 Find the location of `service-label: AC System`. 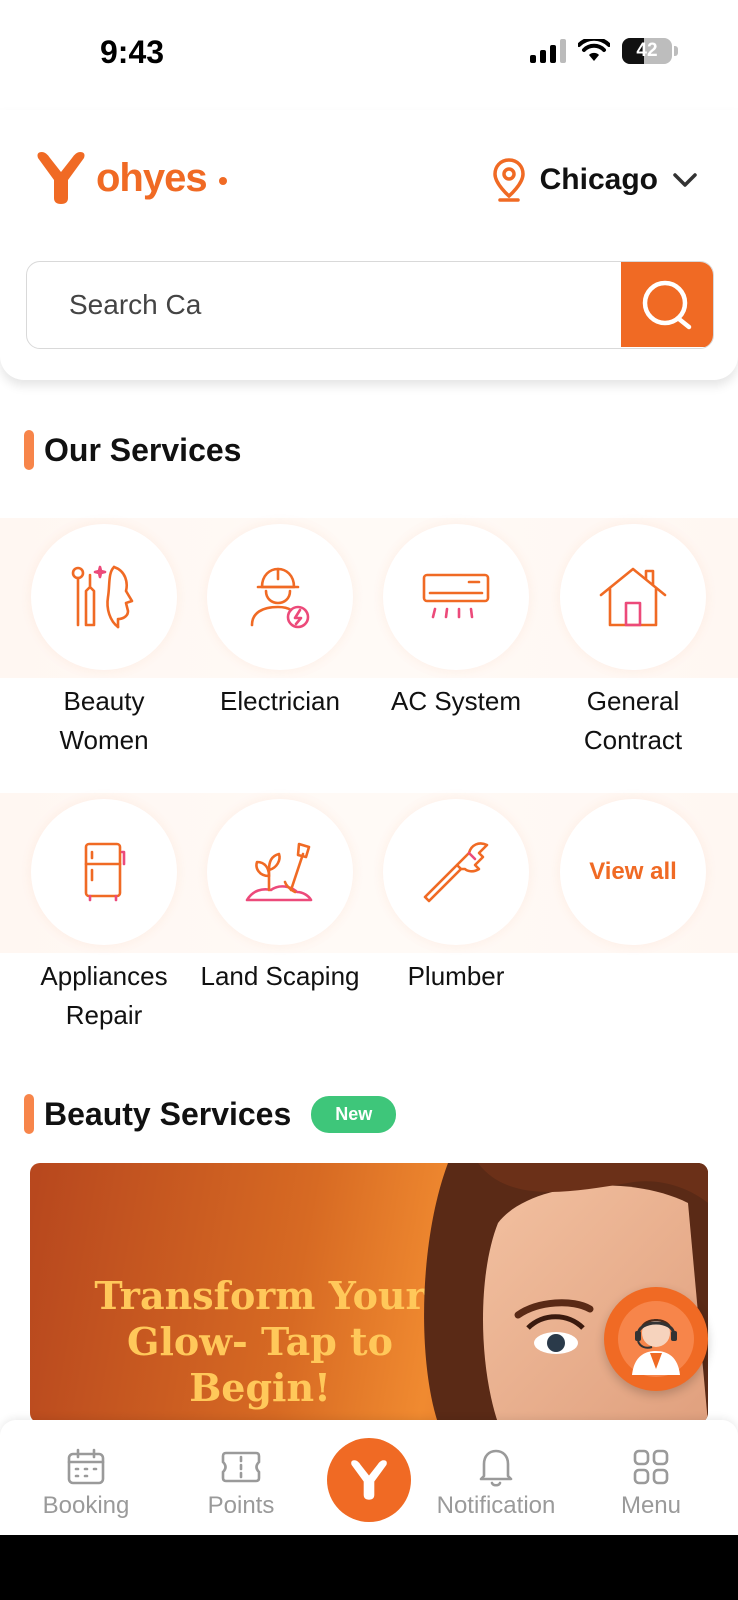

service-label: AC System is located at coordinates (456, 701).